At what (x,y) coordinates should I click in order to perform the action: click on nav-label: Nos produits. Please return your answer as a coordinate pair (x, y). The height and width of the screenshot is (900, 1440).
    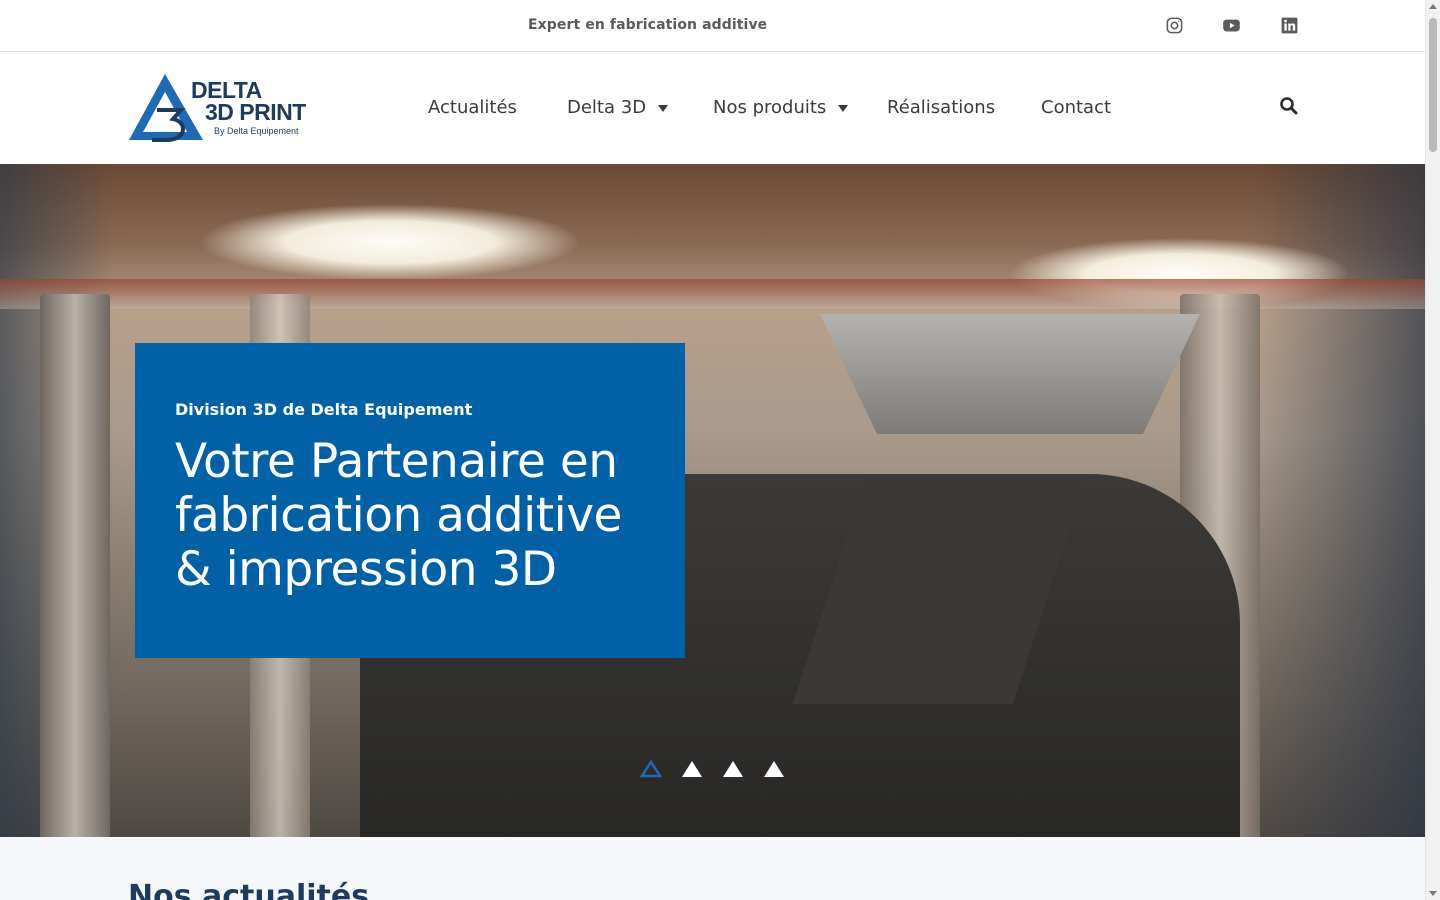
    Looking at the image, I should click on (770, 107).